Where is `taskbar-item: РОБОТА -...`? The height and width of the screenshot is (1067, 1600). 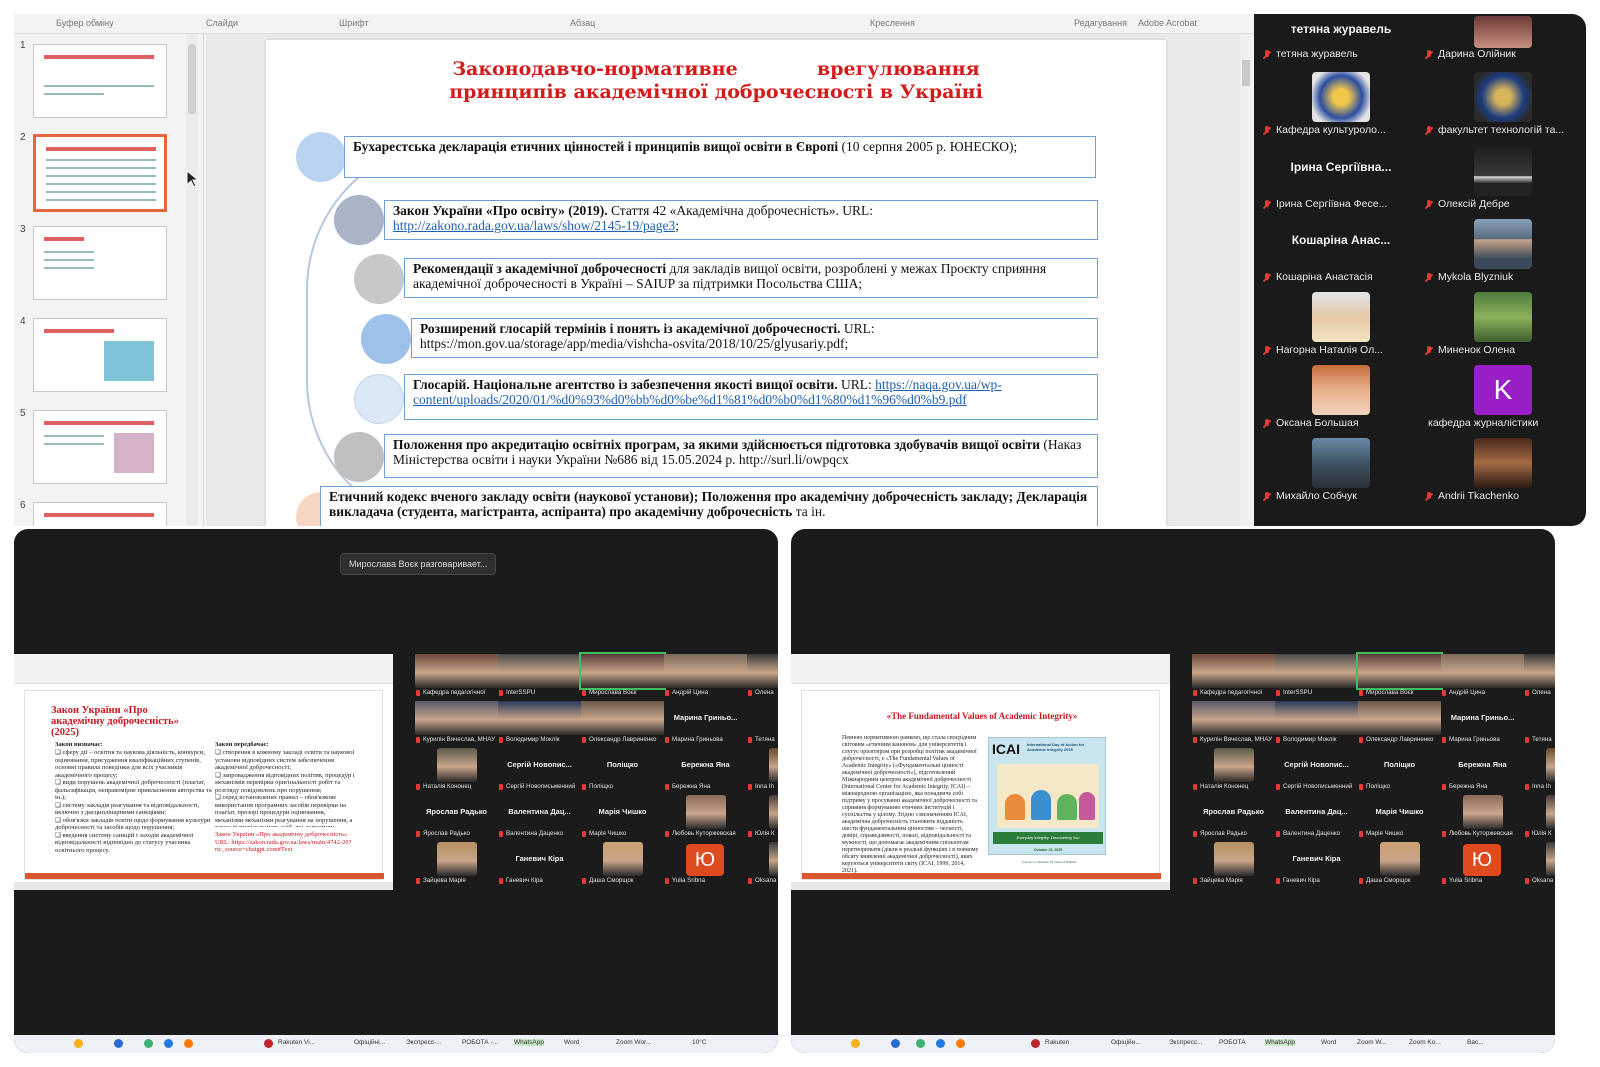
taskbar-item: РОБОТА -... is located at coordinates (480, 1042).